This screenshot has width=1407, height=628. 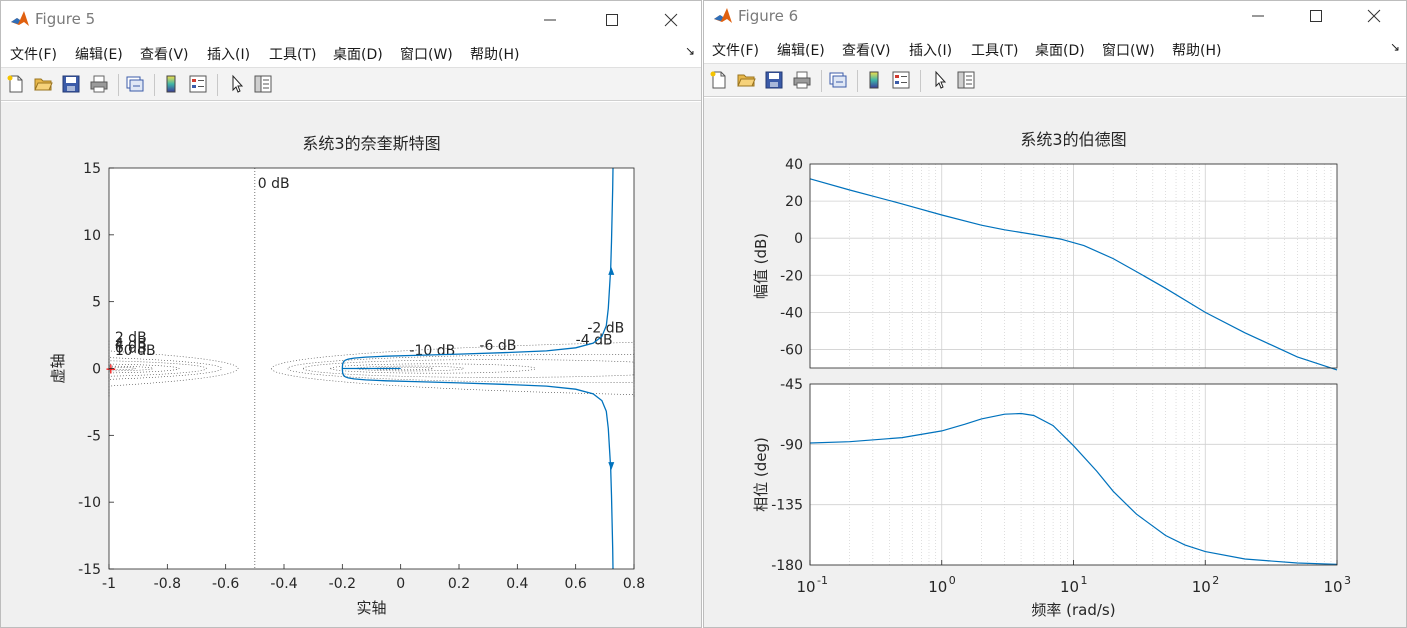 What do you see at coordinates (65, 19) in the screenshot?
I see `window-title: Figure 5` at bounding box center [65, 19].